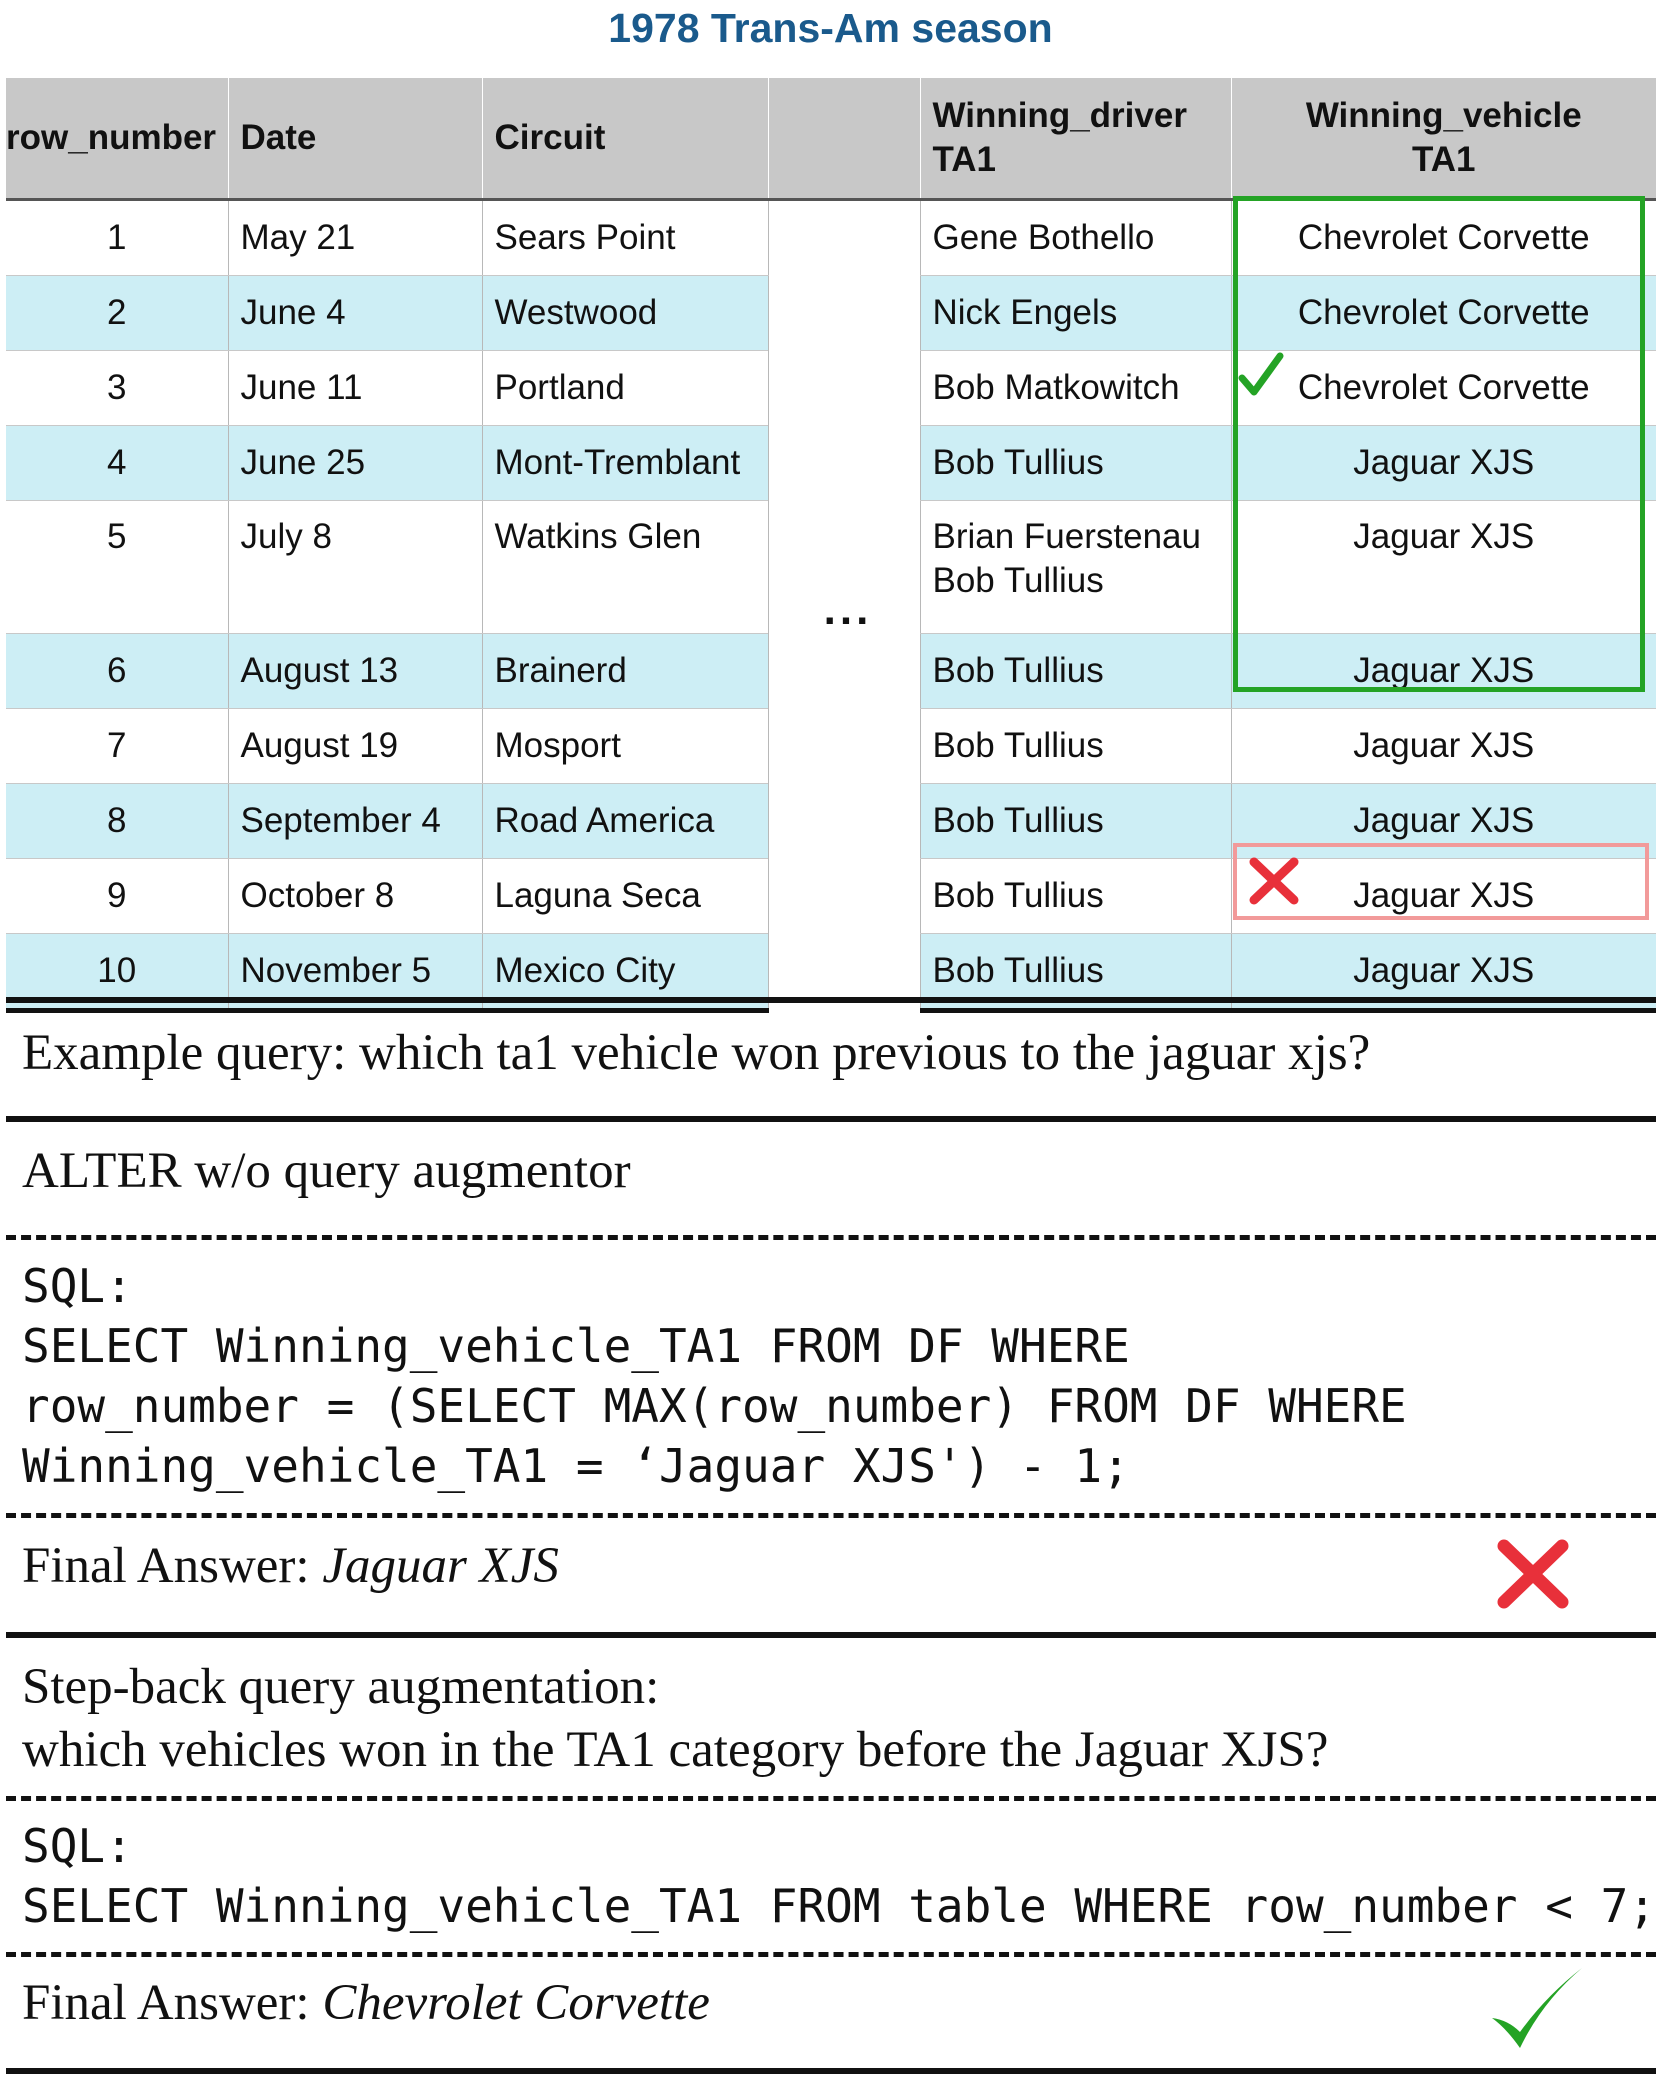 This screenshot has height=2084, width=1661. I want to click on header-date: Date, so click(354, 139).